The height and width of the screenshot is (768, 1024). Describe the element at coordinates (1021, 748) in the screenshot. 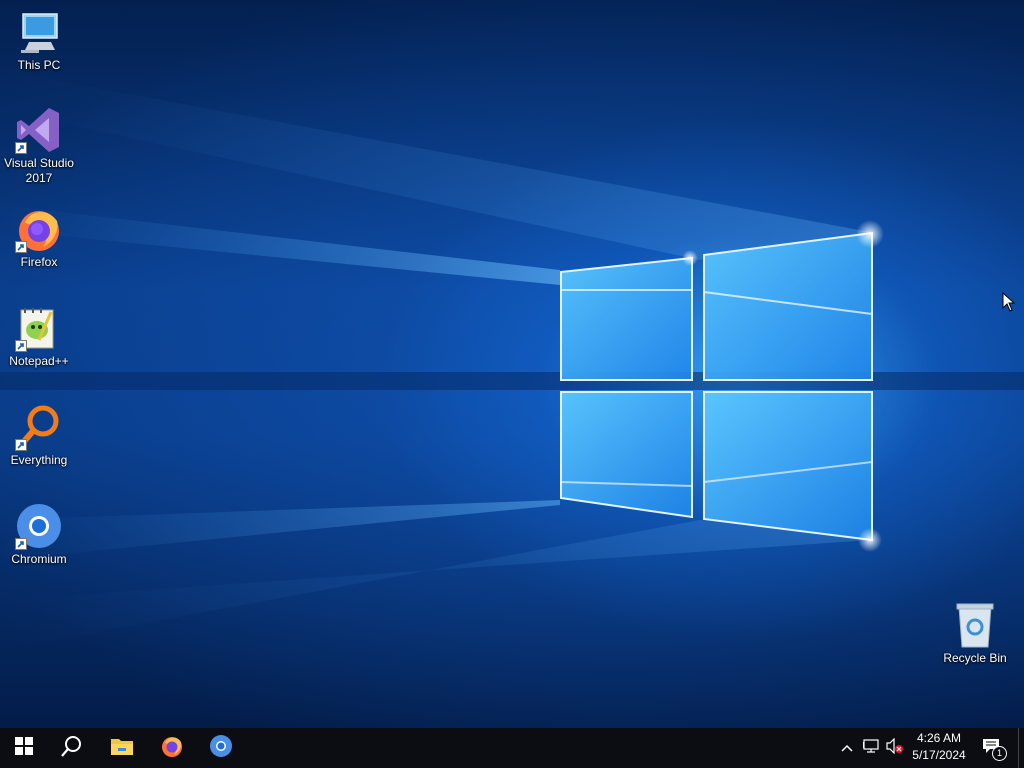

I see `show-desktop-button` at that location.